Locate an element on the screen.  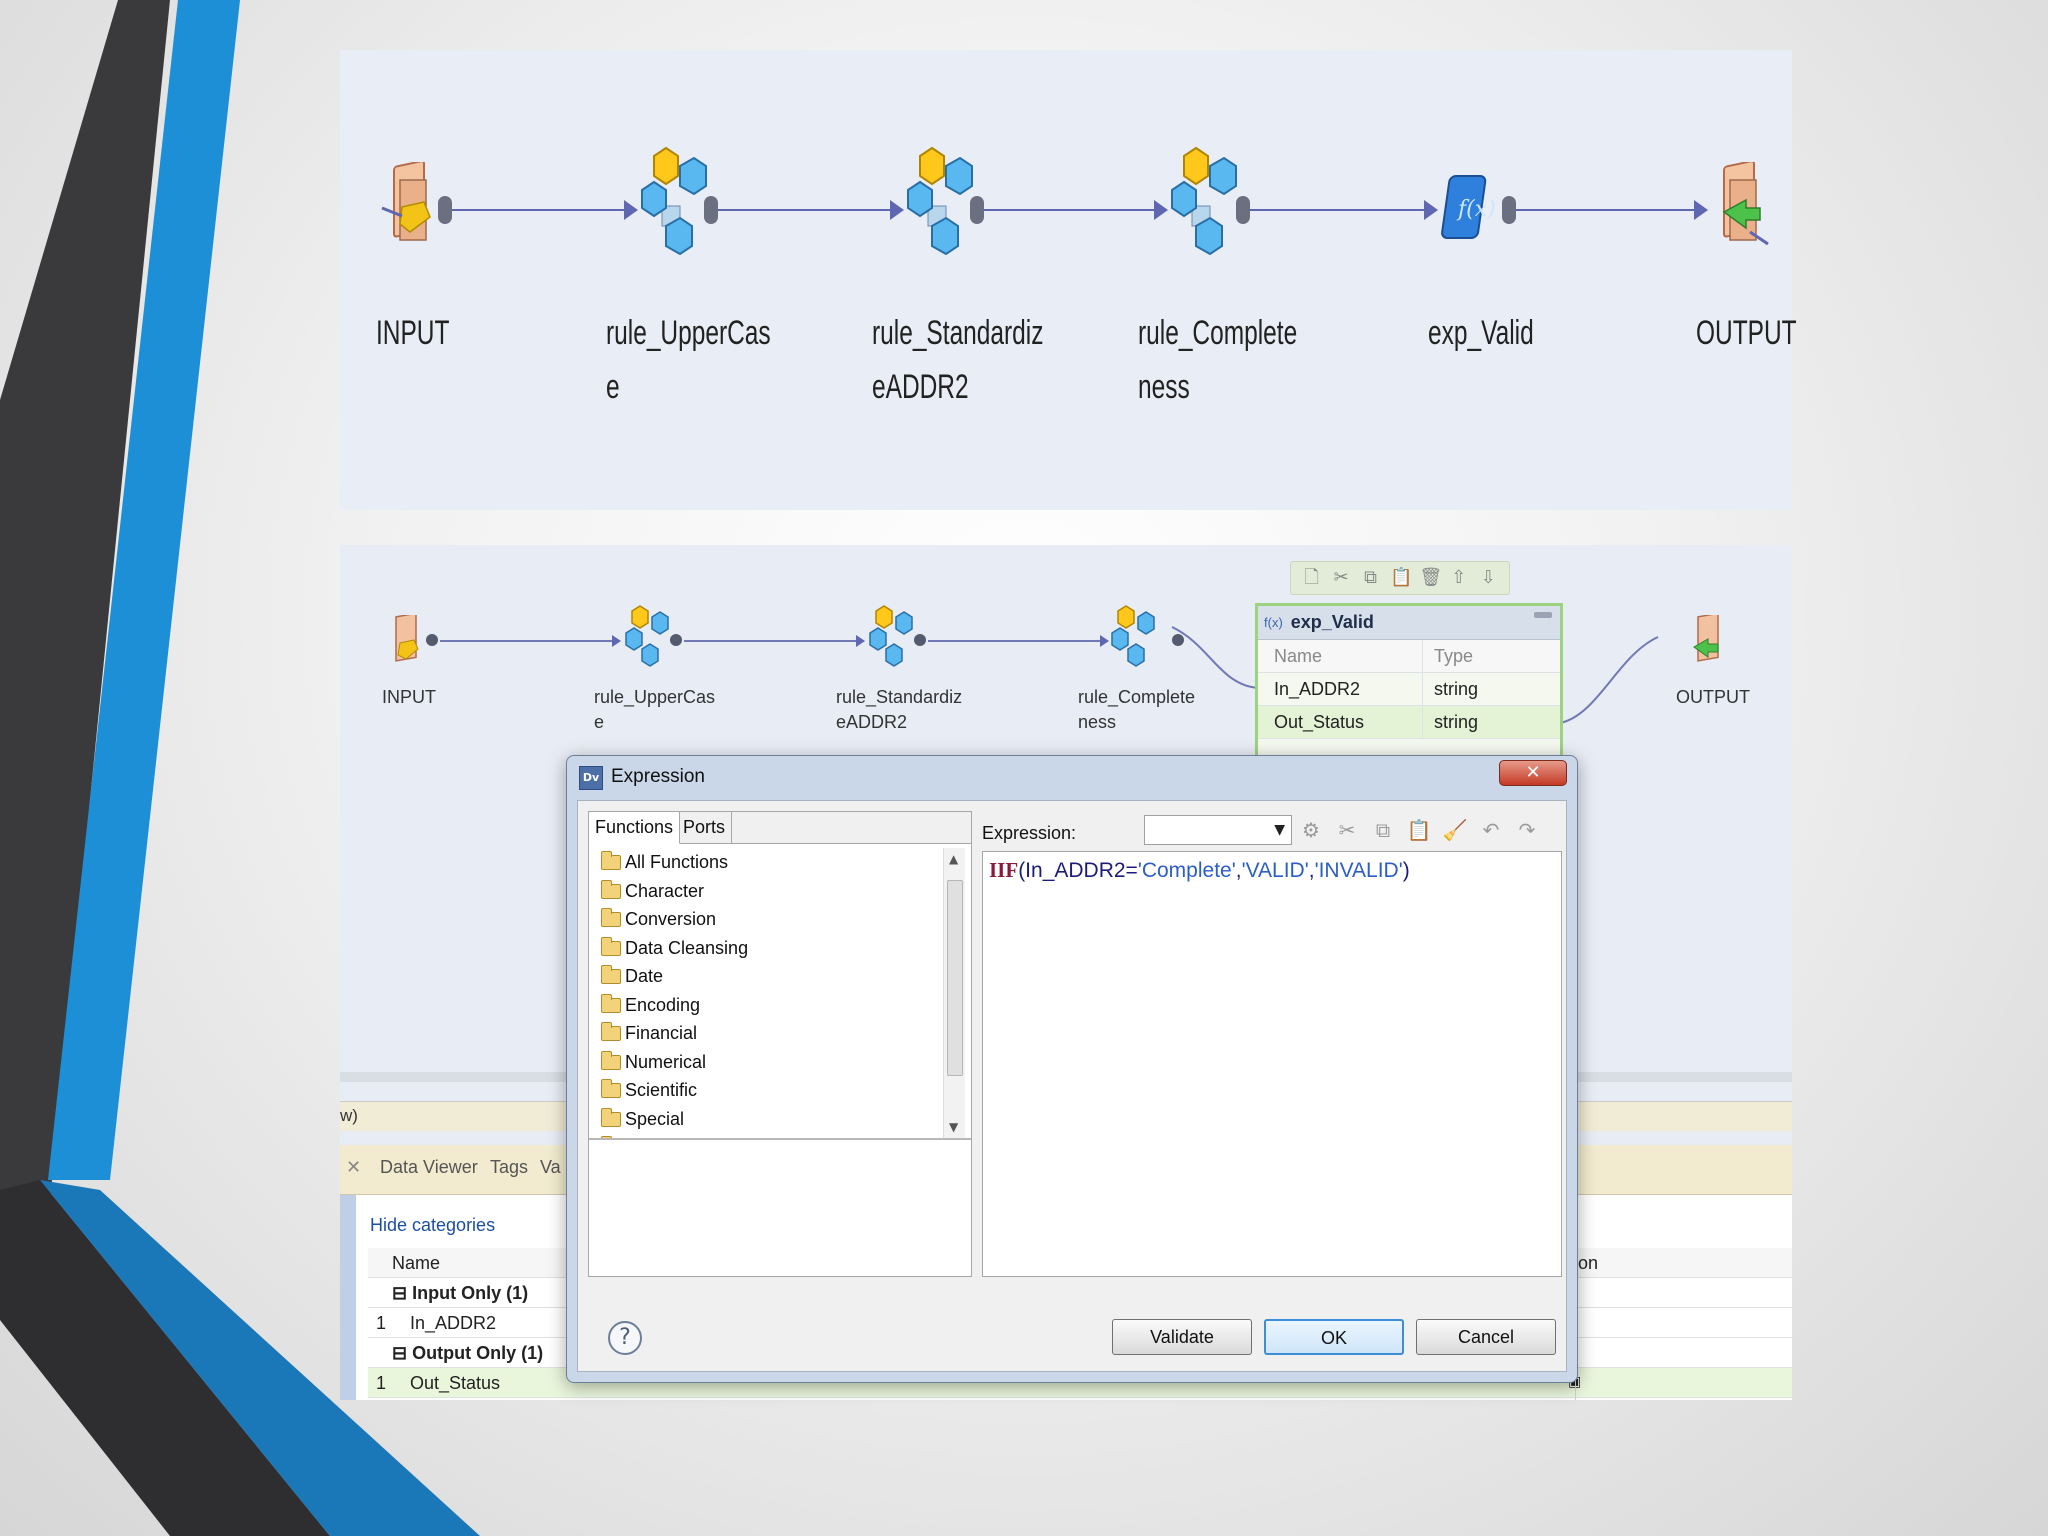
close-button: ✕ is located at coordinates (1533, 773).